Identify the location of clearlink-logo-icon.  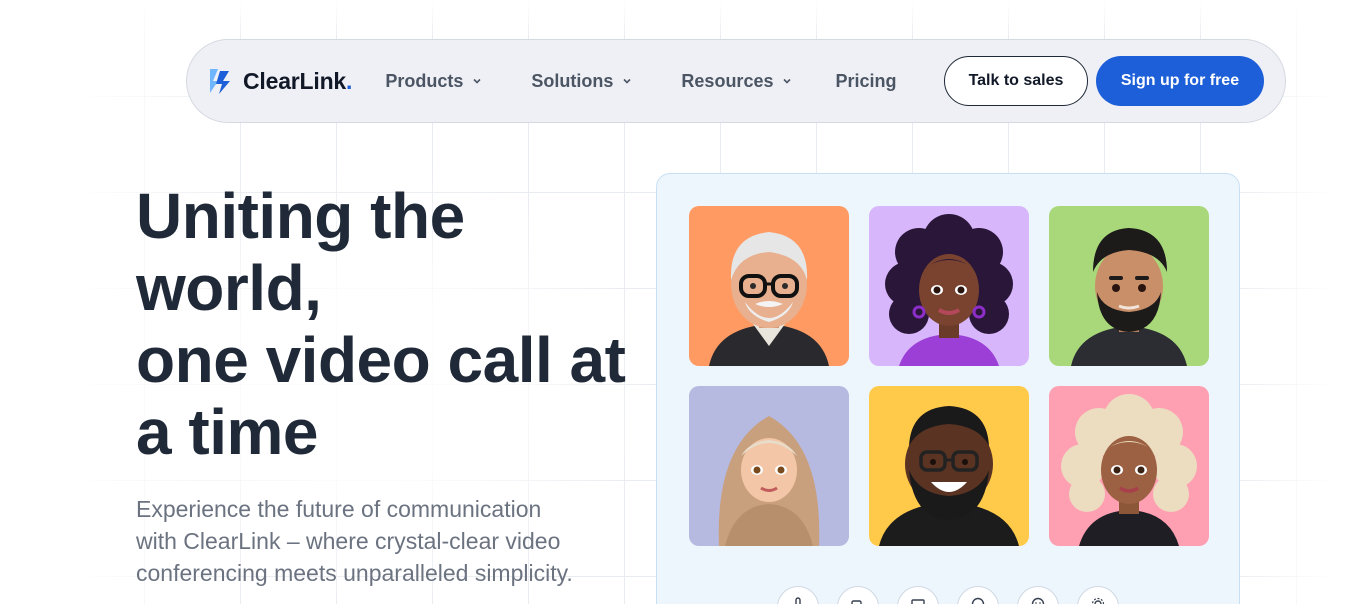
(220, 81).